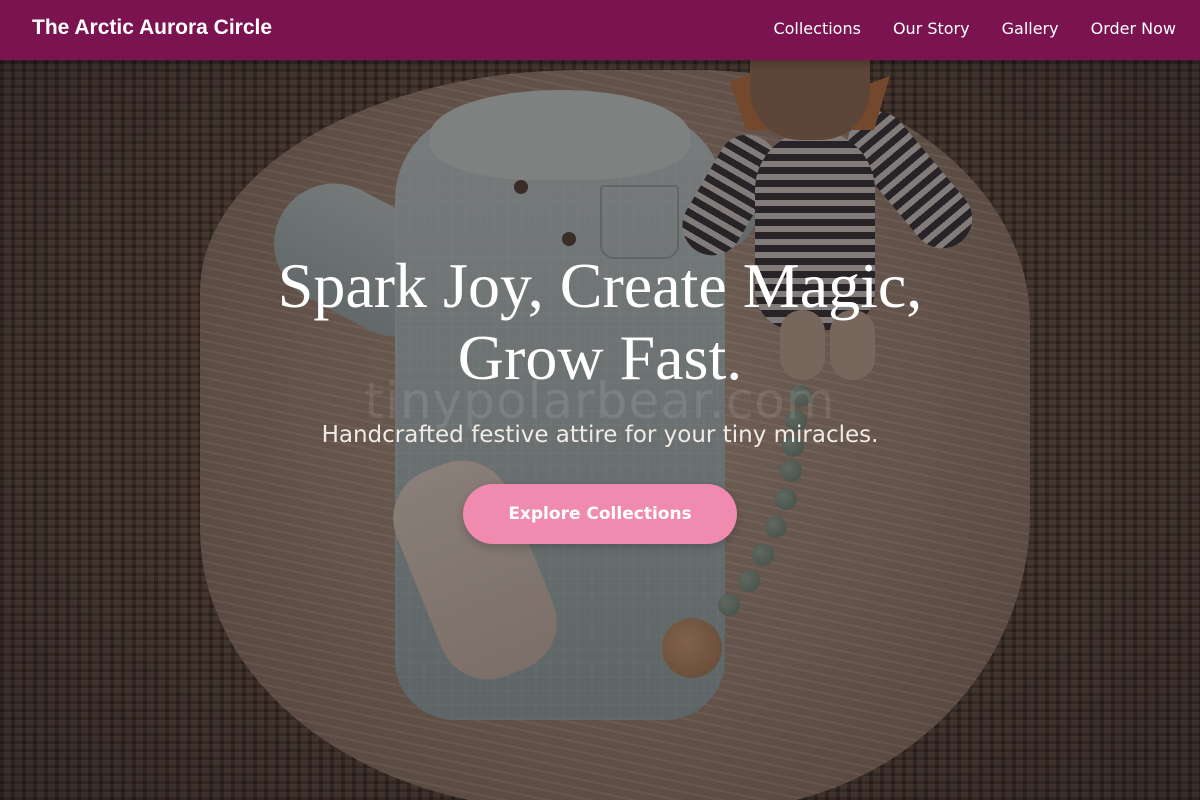 The width and height of the screenshot is (1200, 800). I want to click on nav-link-order-now: Order Now, so click(1133, 28).